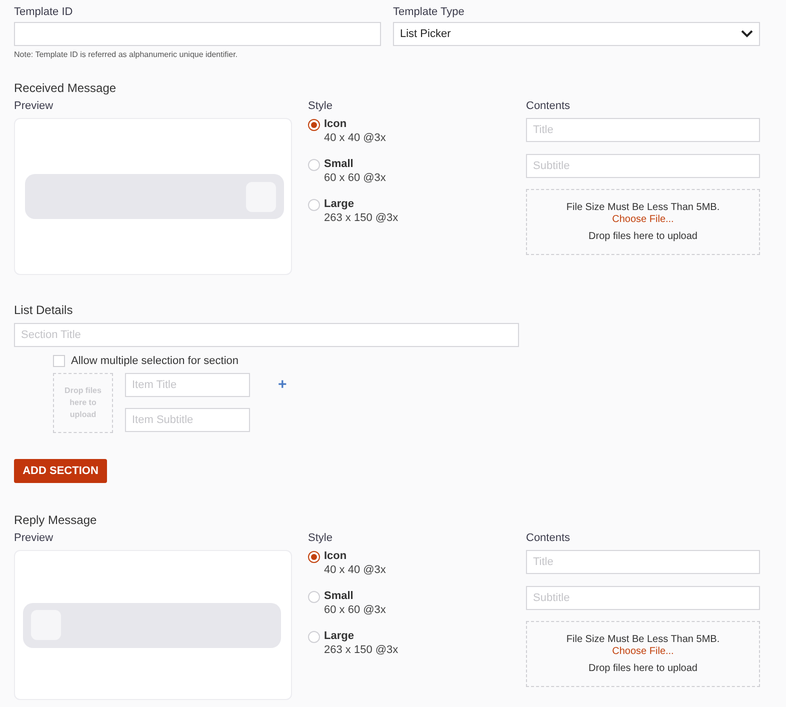 The image size is (786, 707). What do you see at coordinates (282, 385) in the screenshot?
I see `add-item-button: +` at bounding box center [282, 385].